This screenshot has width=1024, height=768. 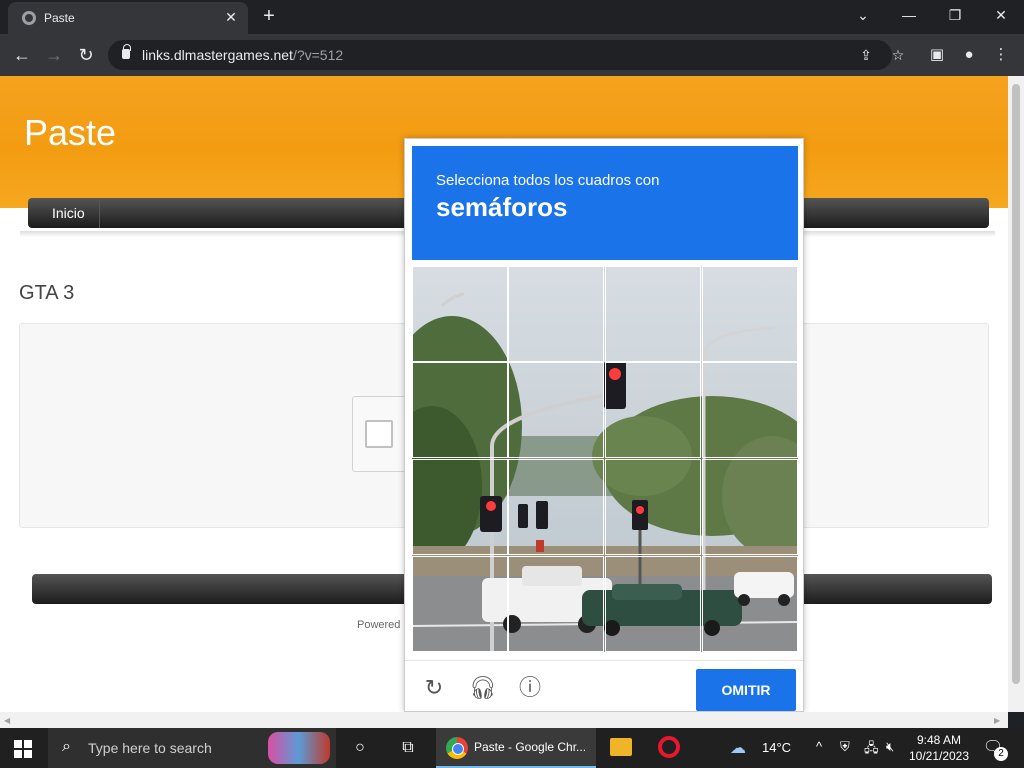 What do you see at coordinates (434, 688) in the screenshot?
I see `reload-challenge-icon: ↻` at bounding box center [434, 688].